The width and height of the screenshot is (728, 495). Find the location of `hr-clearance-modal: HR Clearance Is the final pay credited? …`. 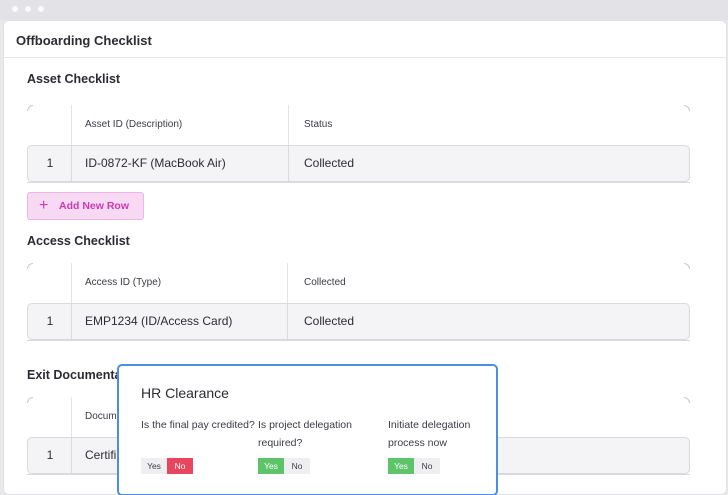

hr-clearance-modal: HR Clearance Is the final pay credited? … is located at coordinates (307, 429).